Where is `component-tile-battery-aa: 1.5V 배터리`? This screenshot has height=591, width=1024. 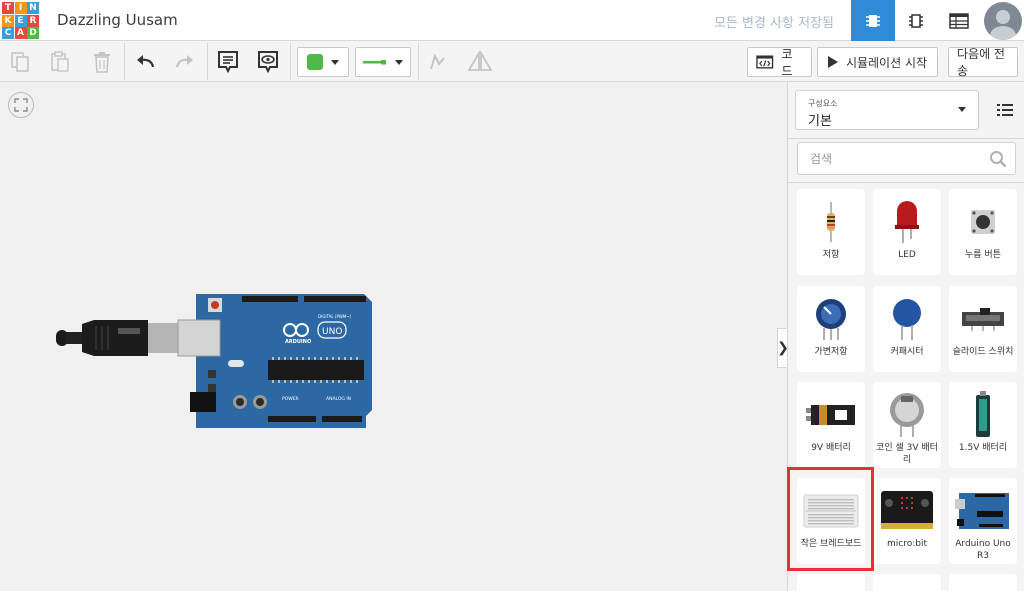
component-tile-battery-aa: 1.5V 배터리 is located at coordinates (983, 425).